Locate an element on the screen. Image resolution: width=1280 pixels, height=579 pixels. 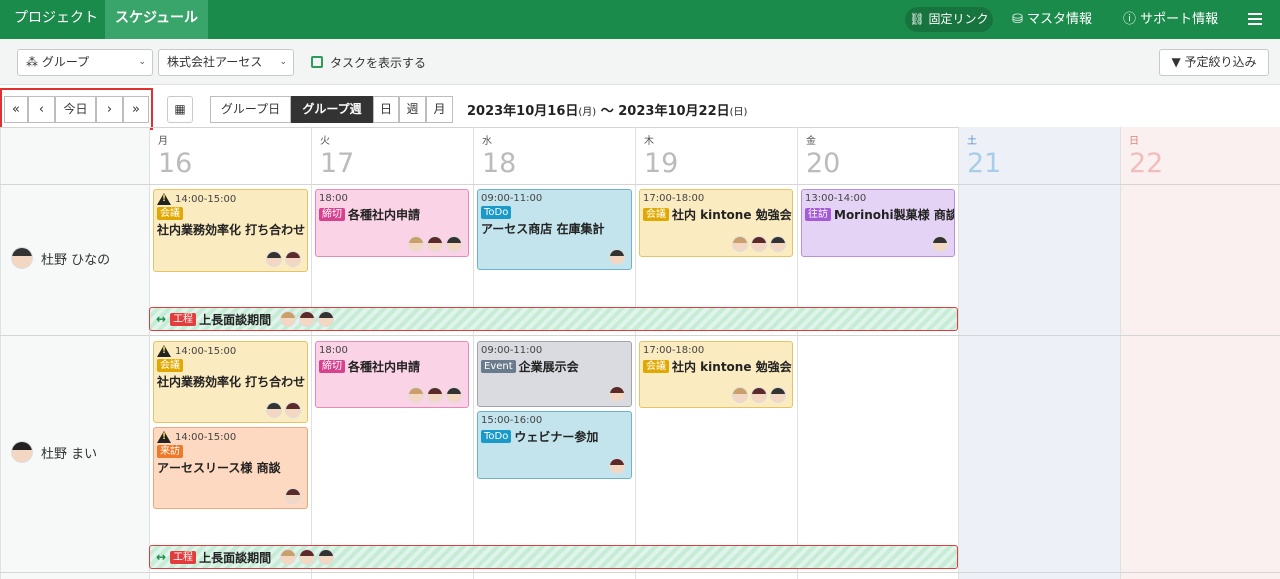
hamburger-menu-icon is located at coordinates (1255, 19).